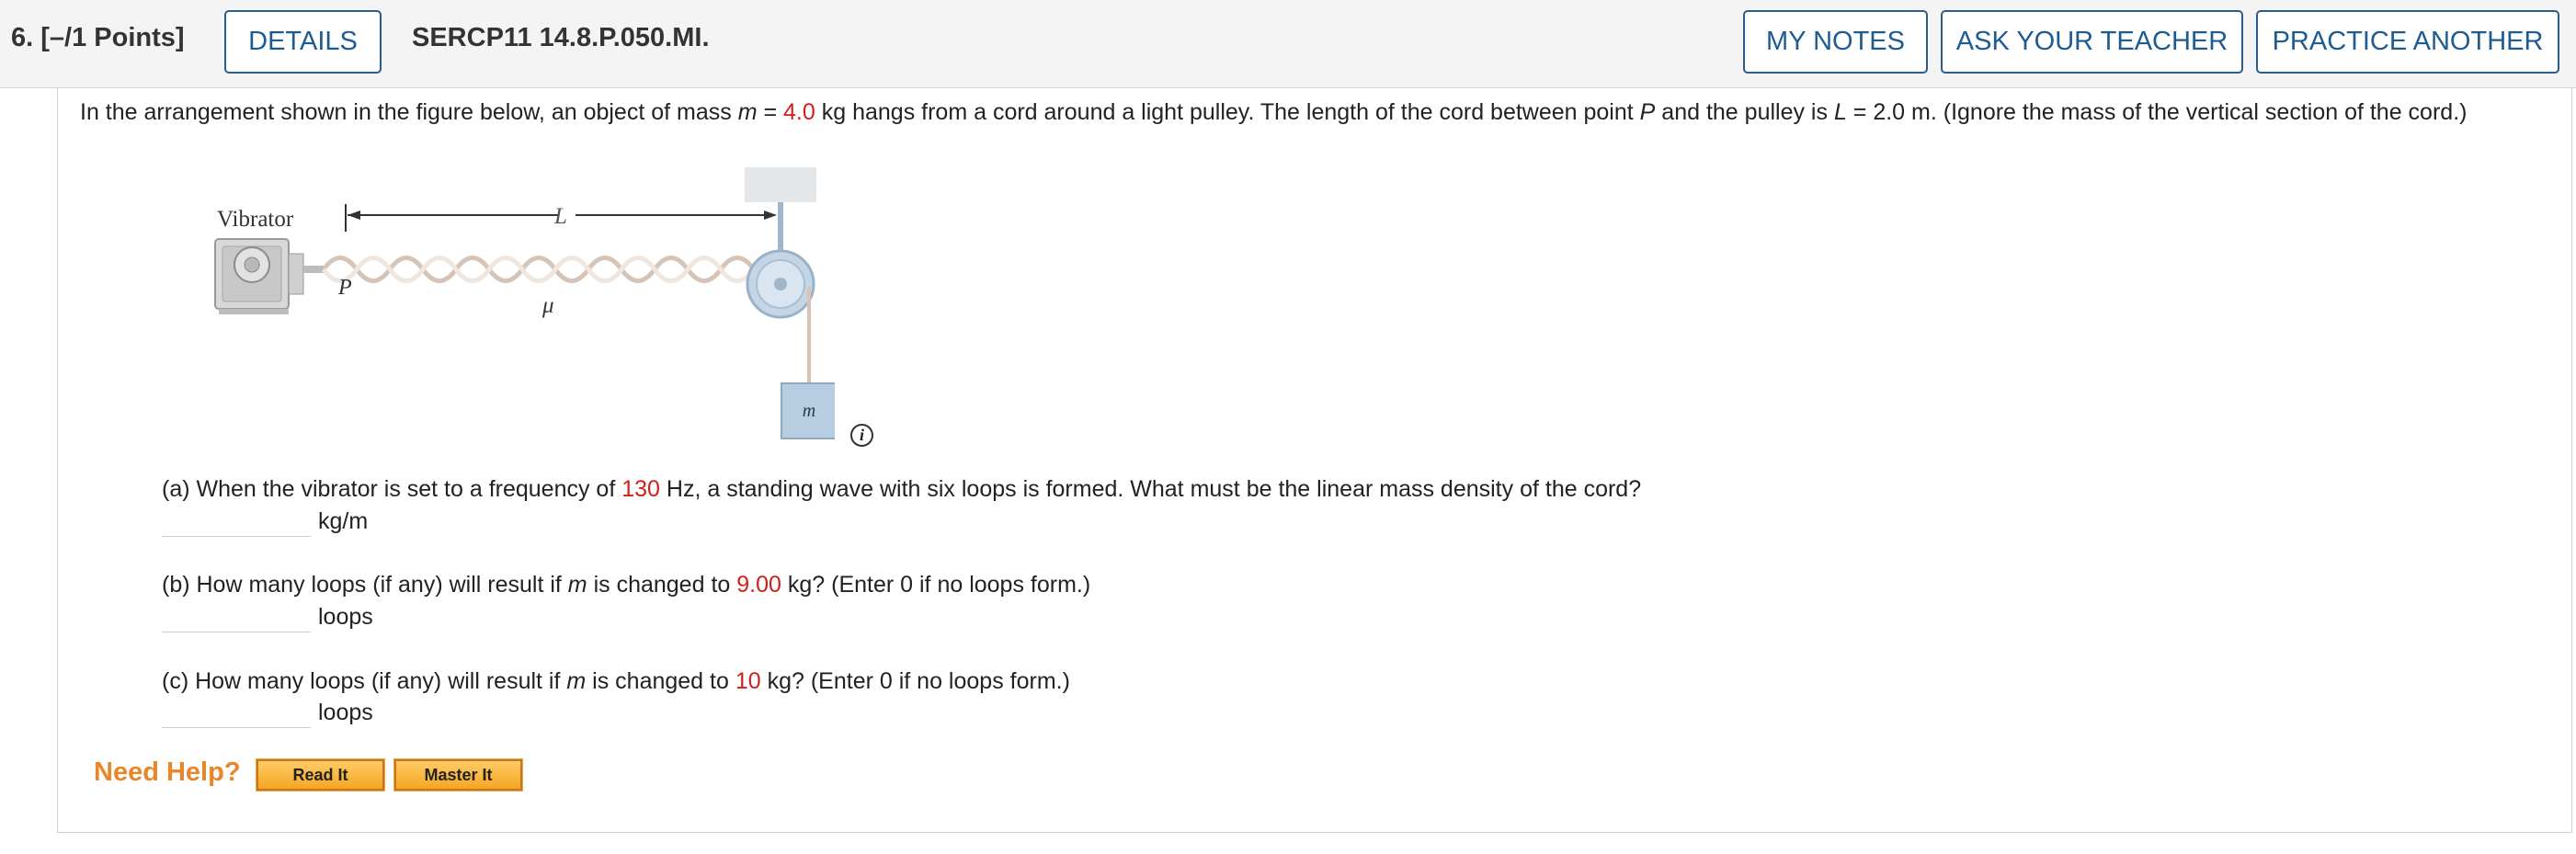 Image resolution: width=2576 pixels, height=854 pixels. Describe the element at coordinates (1835, 42) in the screenshot. I see `my-notes-button: MY NOTES` at that location.